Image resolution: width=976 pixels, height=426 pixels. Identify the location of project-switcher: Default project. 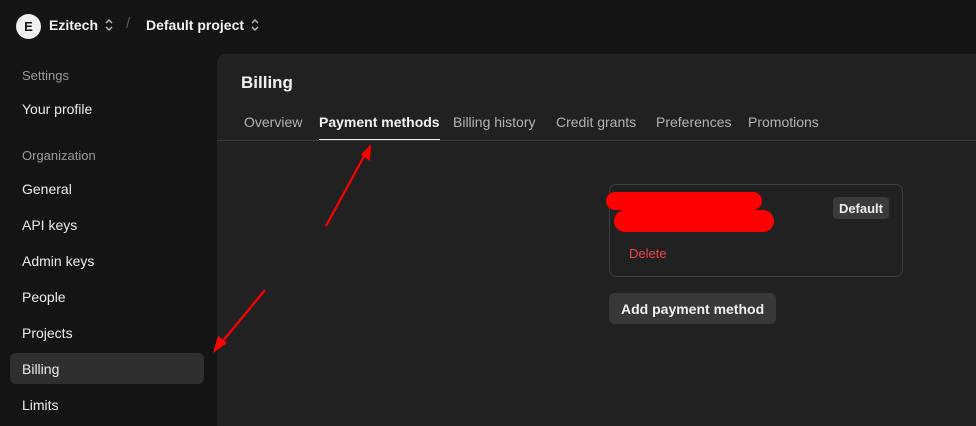
(203, 25).